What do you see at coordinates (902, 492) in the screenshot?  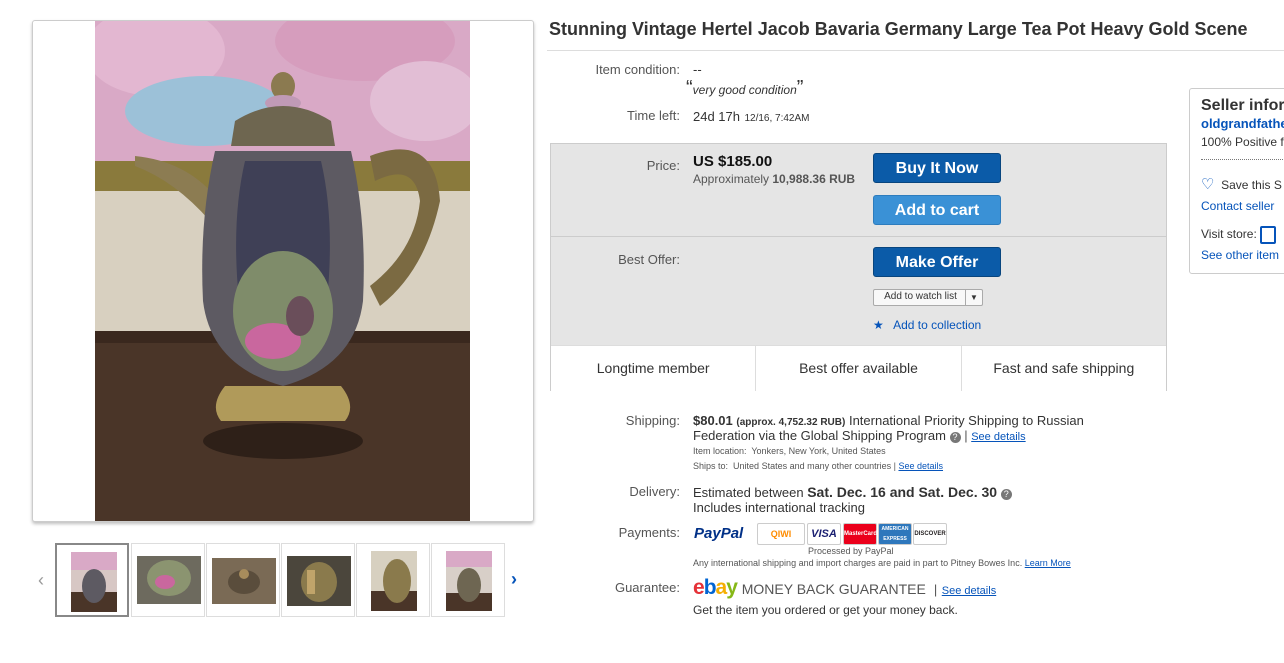 I see `delivery-dates: Sat. Dec. 16 and Sat. Dec. 30` at bounding box center [902, 492].